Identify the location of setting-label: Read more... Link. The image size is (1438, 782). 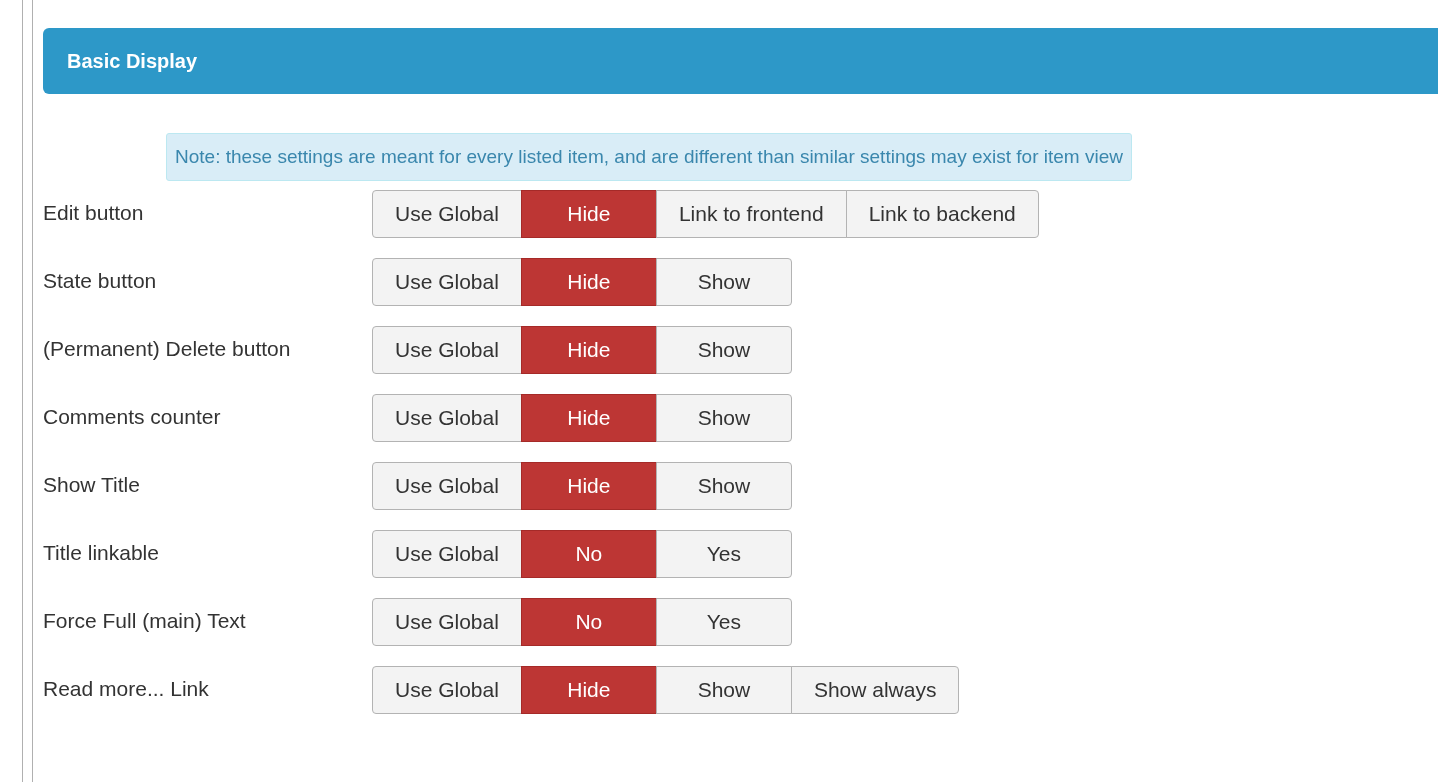
(126, 688).